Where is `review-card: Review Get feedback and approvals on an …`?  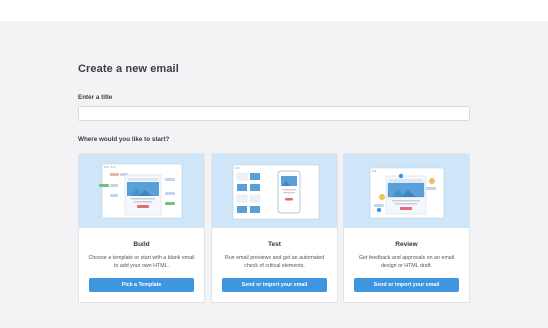 review-card: Review Get feedback and approvals on an … is located at coordinates (406, 228).